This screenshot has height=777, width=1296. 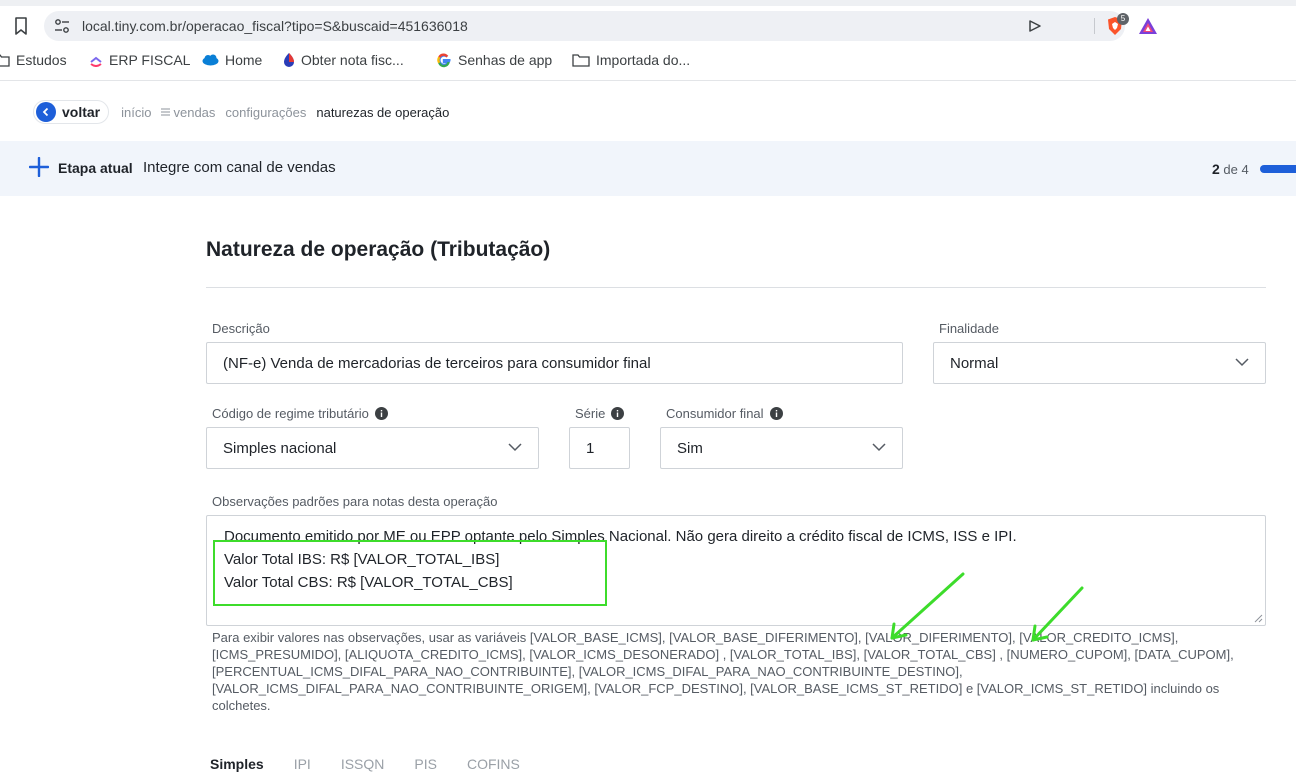 What do you see at coordinates (410, 573) in the screenshot?
I see `annotation-highlight-box` at bounding box center [410, 573].